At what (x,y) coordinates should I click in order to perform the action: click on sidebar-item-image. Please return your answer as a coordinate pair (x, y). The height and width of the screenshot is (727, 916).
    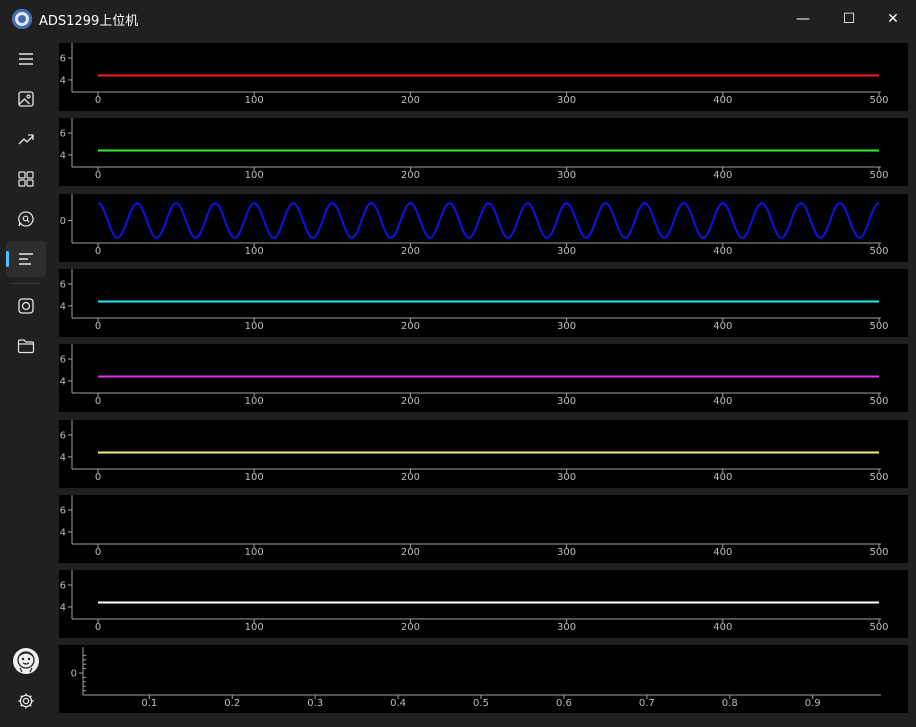
    Looking at the image, I should click on (26, 99).